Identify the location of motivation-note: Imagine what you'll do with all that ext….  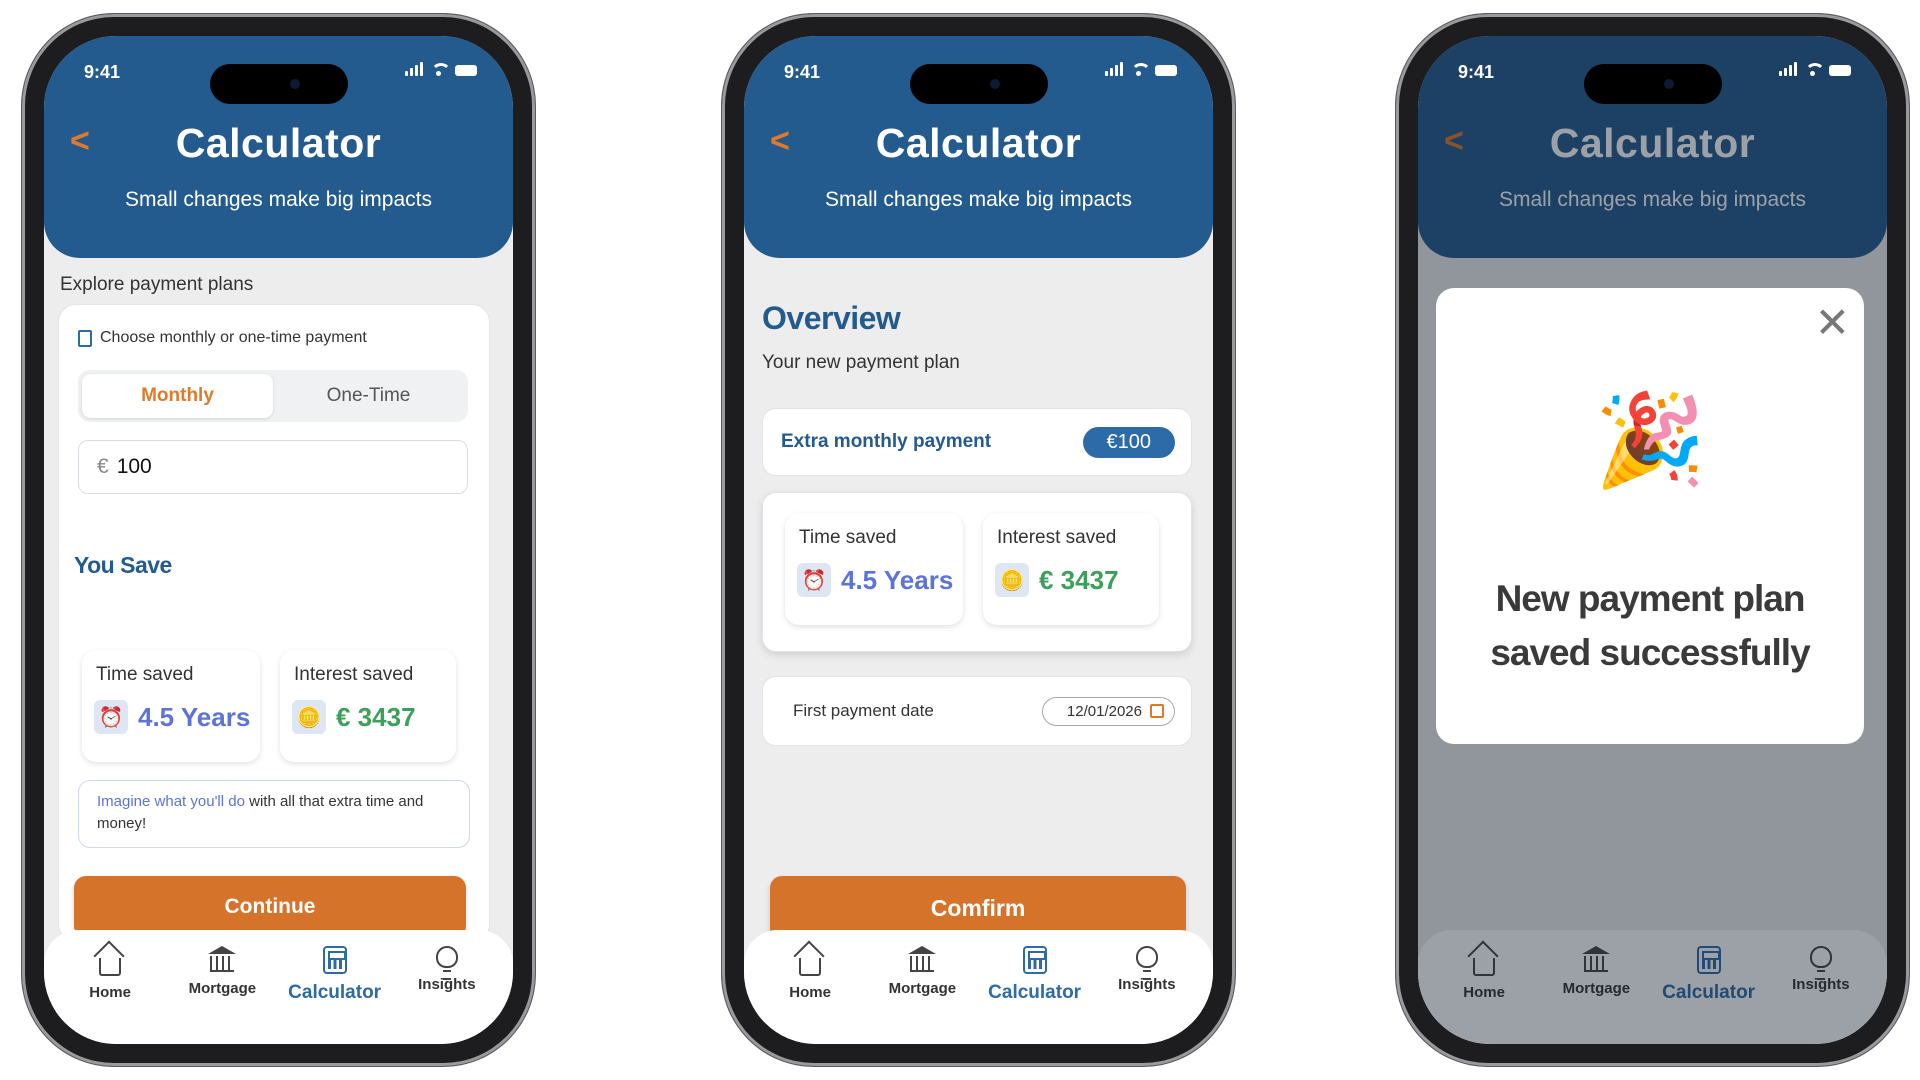
(274, 814).